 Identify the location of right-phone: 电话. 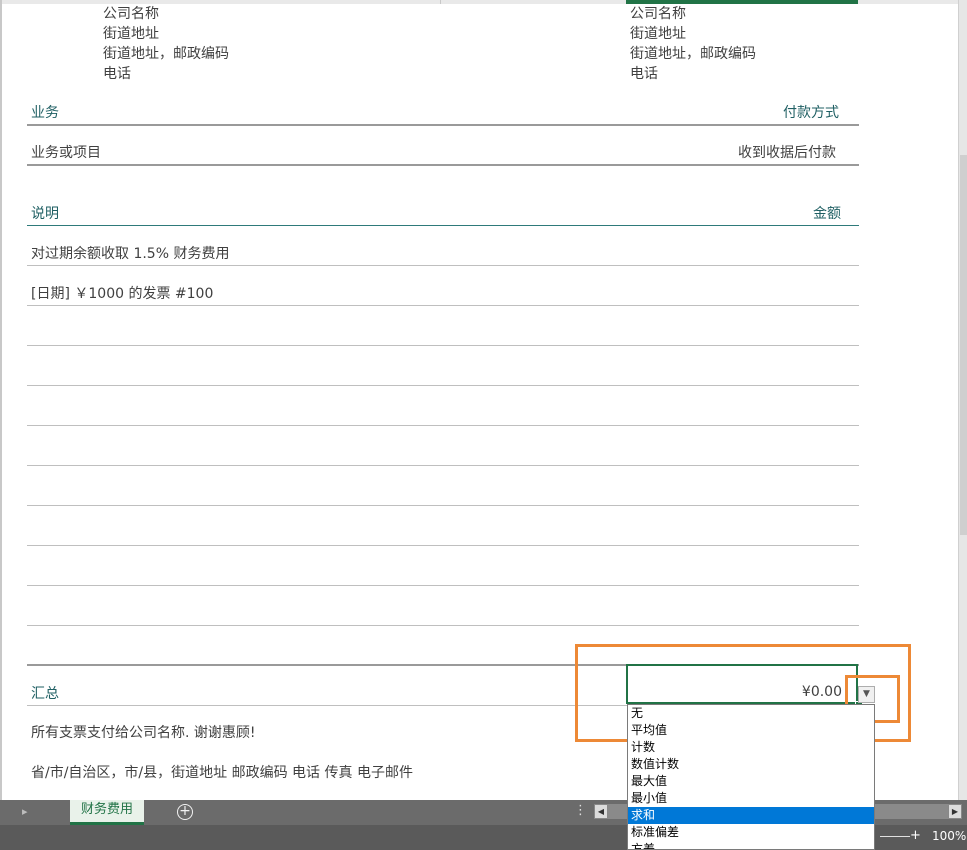
(644, 74).